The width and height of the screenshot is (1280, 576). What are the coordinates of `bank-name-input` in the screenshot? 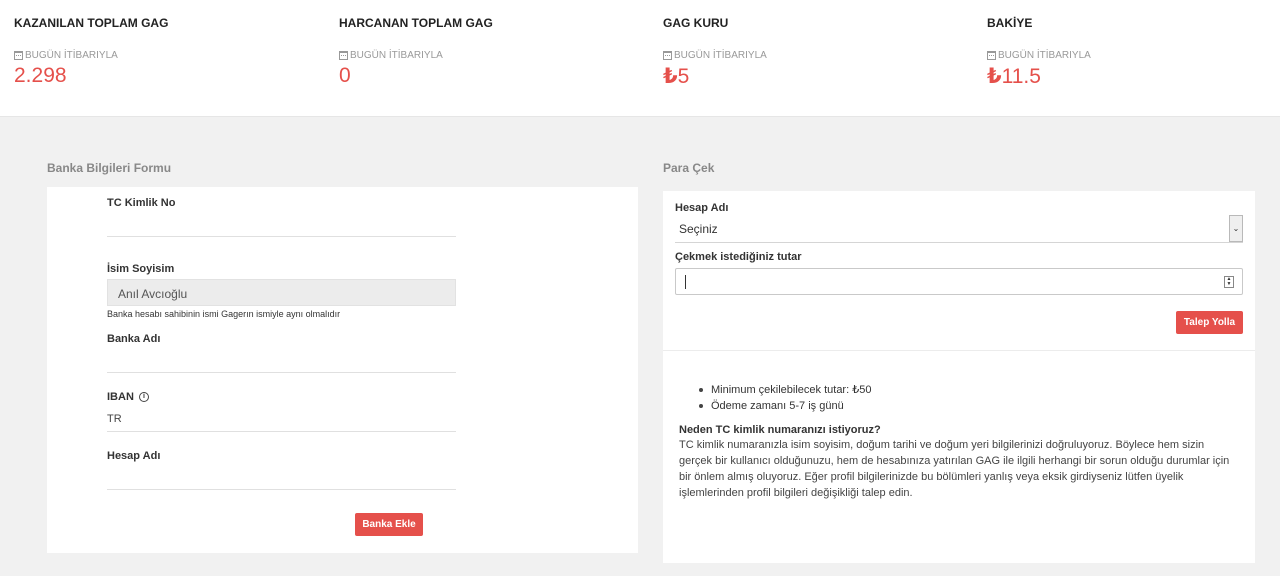 It's located at (281, 363).